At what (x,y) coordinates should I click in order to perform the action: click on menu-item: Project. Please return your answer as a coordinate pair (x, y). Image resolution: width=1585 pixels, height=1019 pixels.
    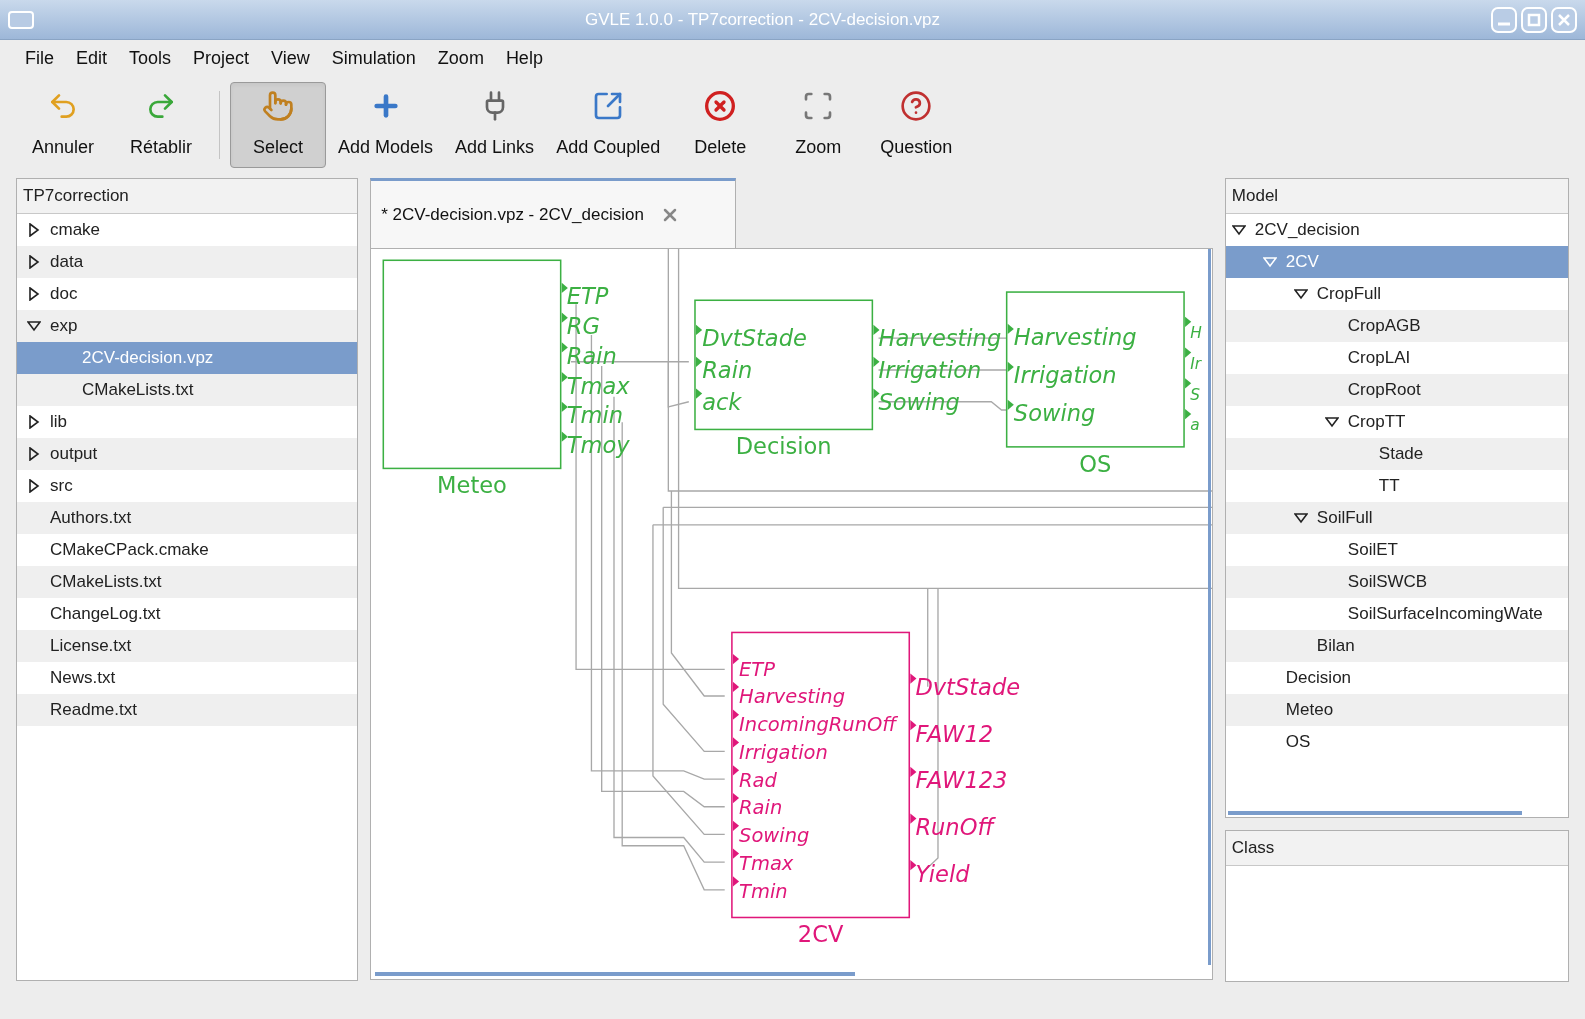
    Looking at the image, I should click on (221, 58).